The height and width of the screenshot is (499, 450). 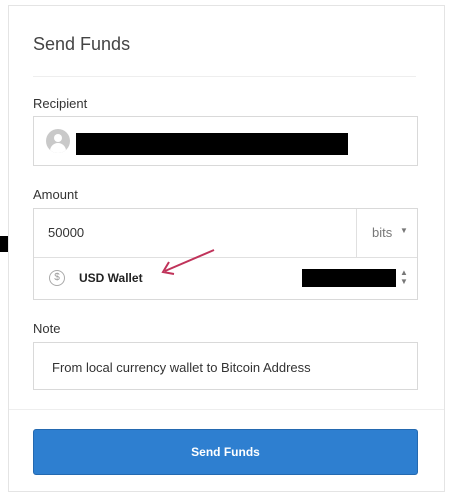 I want to click on unit-separator, so click(x=356, y=233).